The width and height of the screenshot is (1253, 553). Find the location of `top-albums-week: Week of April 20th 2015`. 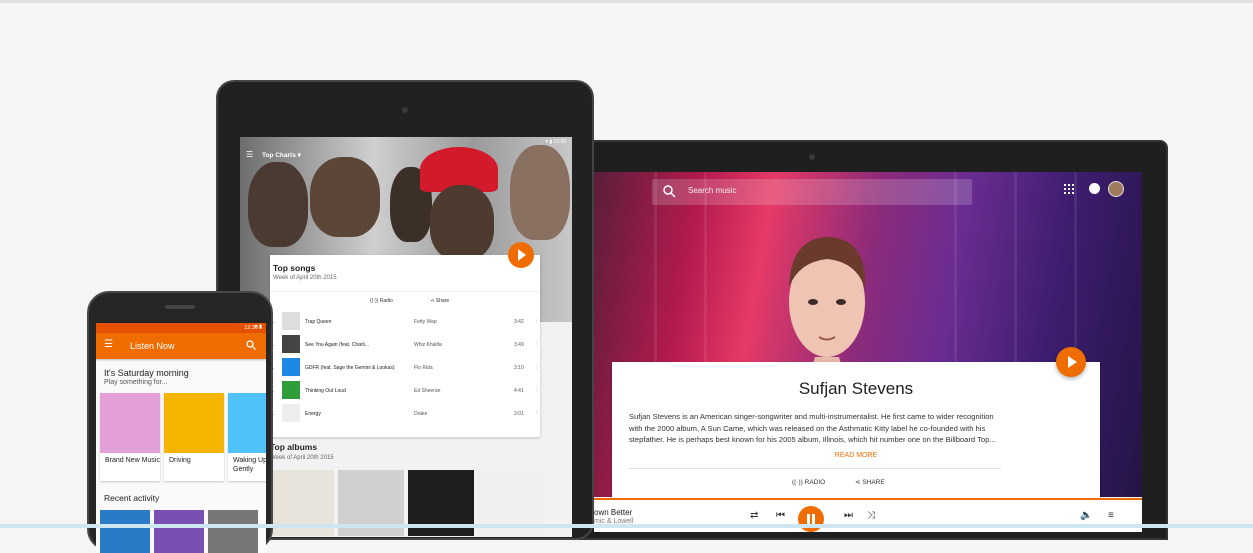

top-albums-week: Week of April 20th 2015 is located at coordinates (302, 458).